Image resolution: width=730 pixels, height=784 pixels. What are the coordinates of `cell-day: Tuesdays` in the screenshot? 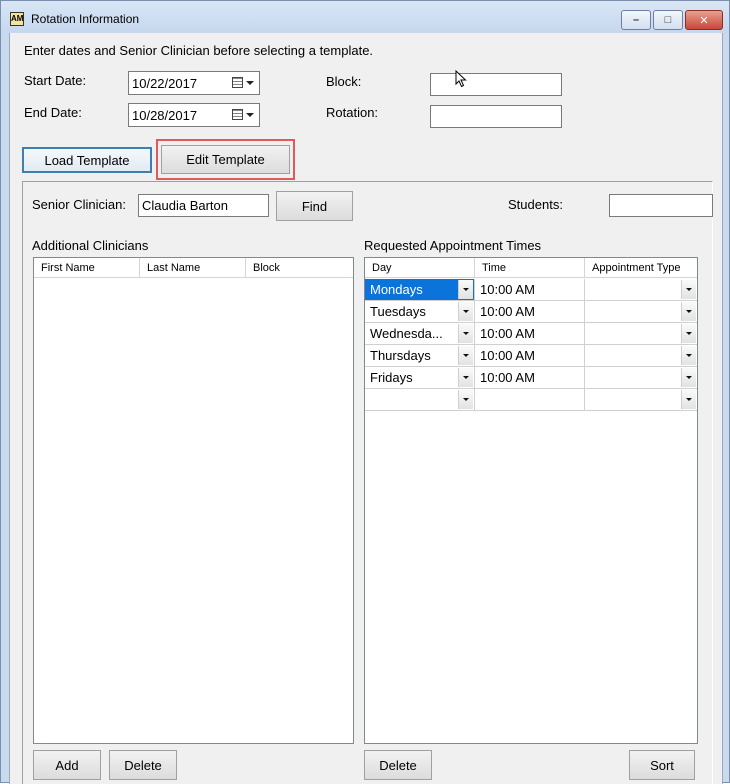 It's located at (420, 312).